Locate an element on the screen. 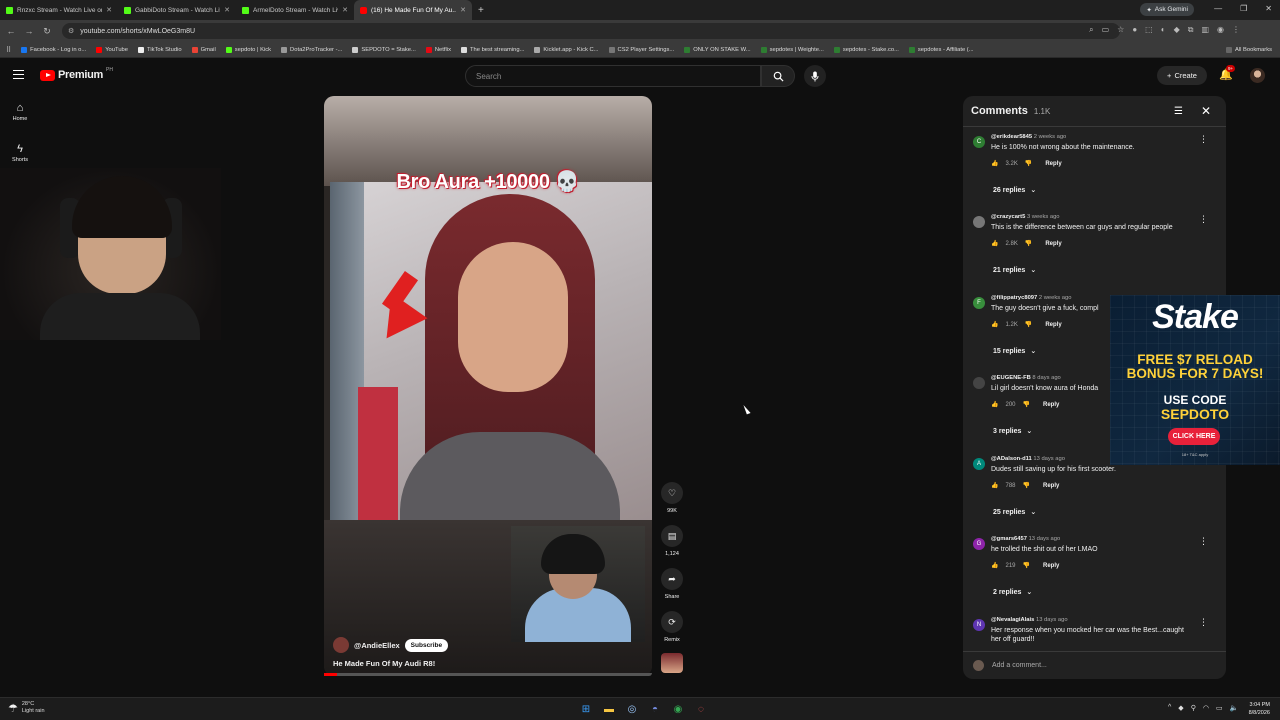 Image resolution: width=1280 pixels, height=720 pixels. browser-tab: GabbiDoto Stream - Watch Live ✕ is located at coordinates (177, 10).